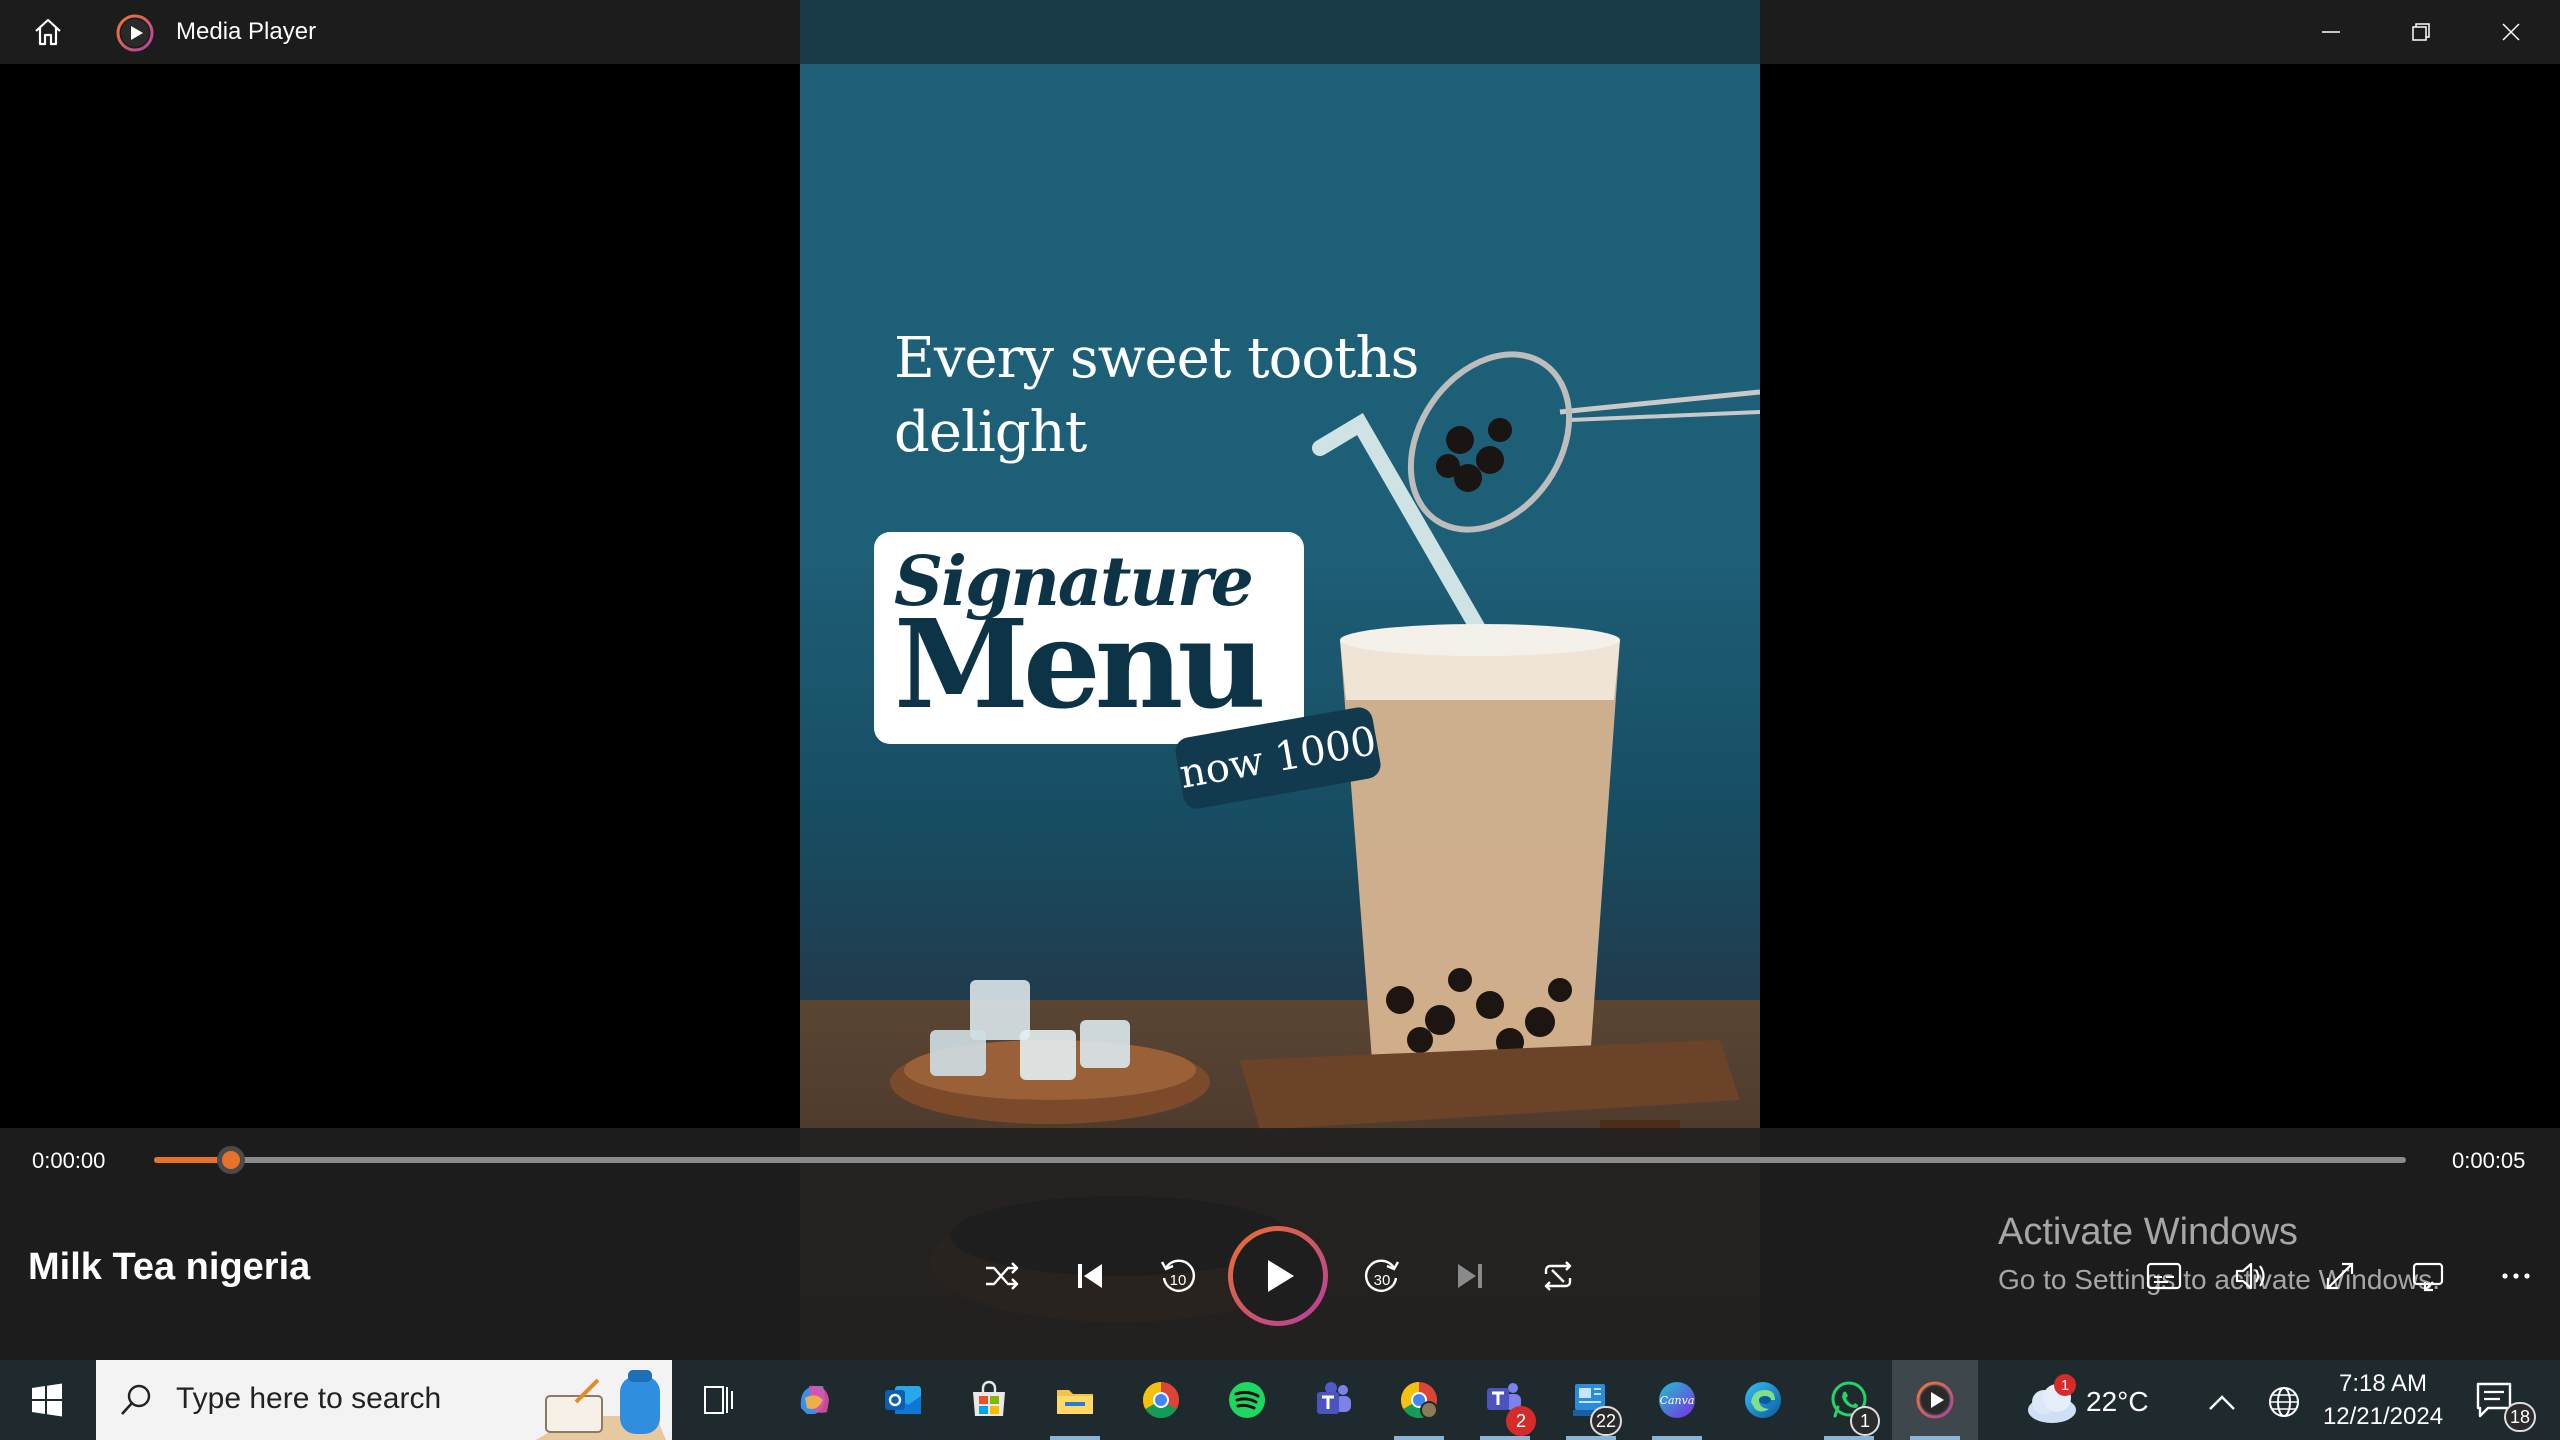 This screenshot has height=1440, width=2560. I want to click on repeat-button, so click(1558, 1276).